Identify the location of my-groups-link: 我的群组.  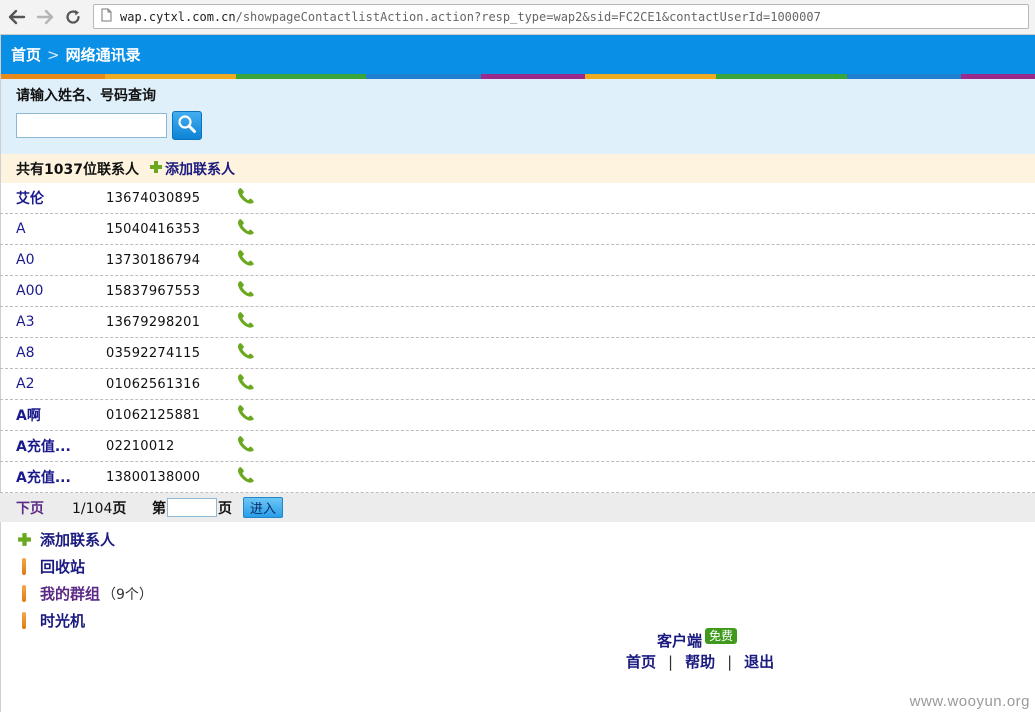
(70, 593).